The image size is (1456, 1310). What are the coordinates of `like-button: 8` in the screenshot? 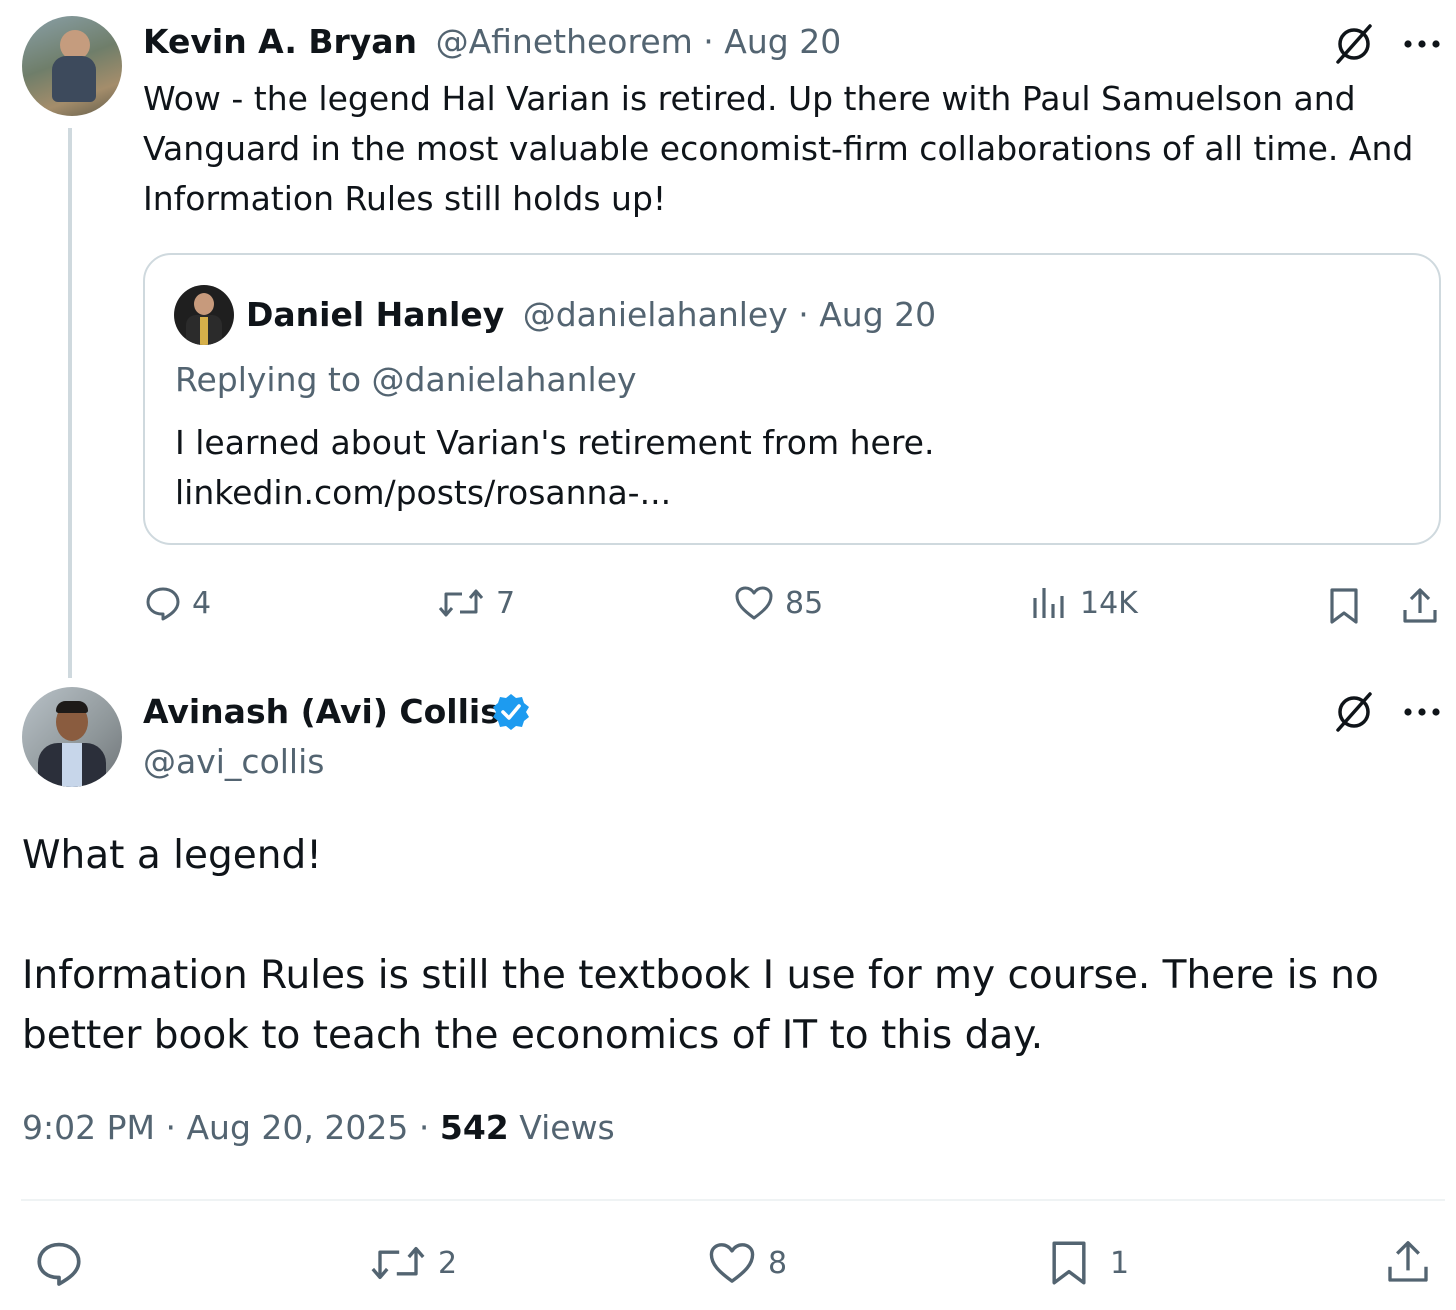 It's located at (746, 1263).